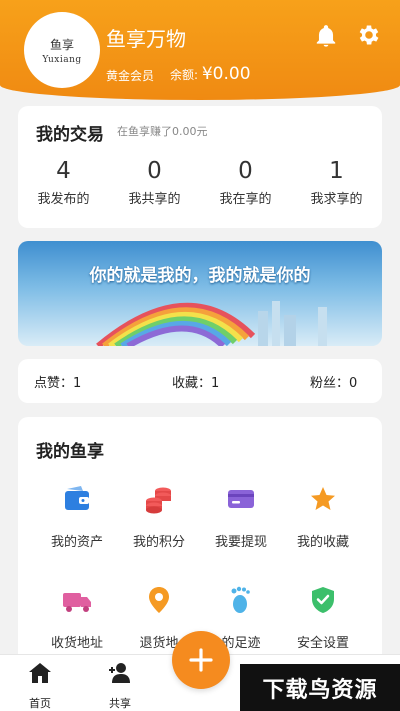 This screenshot has width=400, height=711. I want to click on stat-label: 我在享的, so click(245, 199).